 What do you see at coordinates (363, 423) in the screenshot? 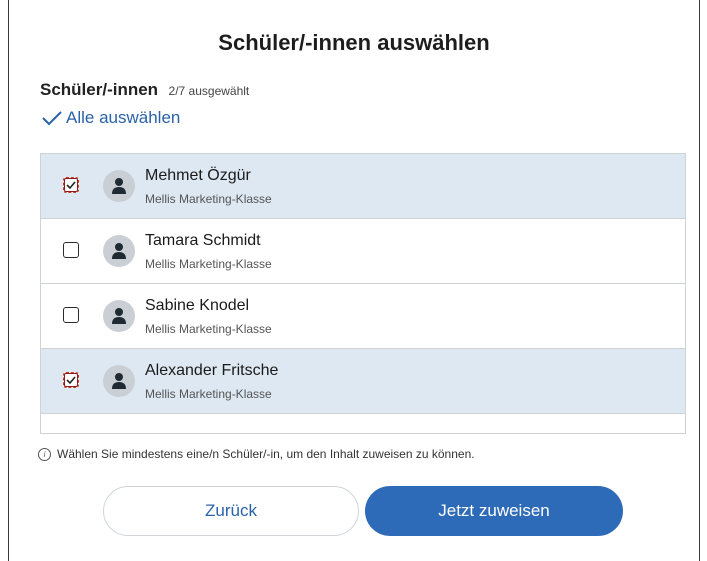
I see `student-row-partially-visible` at bounding box center [363, 423].